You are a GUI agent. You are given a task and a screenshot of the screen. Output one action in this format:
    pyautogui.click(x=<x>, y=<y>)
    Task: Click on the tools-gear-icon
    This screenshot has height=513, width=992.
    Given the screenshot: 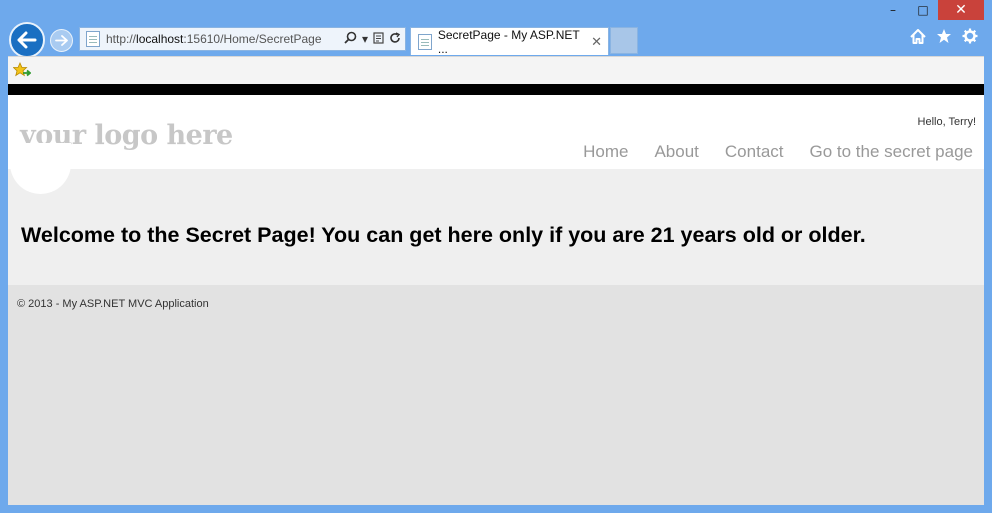 What is the action you would take?
    pyautogui.click(x=970, y=36)
    